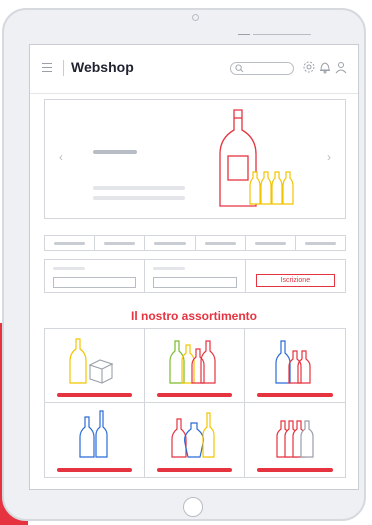 The height and width of the screenshot is (525, 372). I want to click on section-title: Il nostro assortimento, so click(194, 316).